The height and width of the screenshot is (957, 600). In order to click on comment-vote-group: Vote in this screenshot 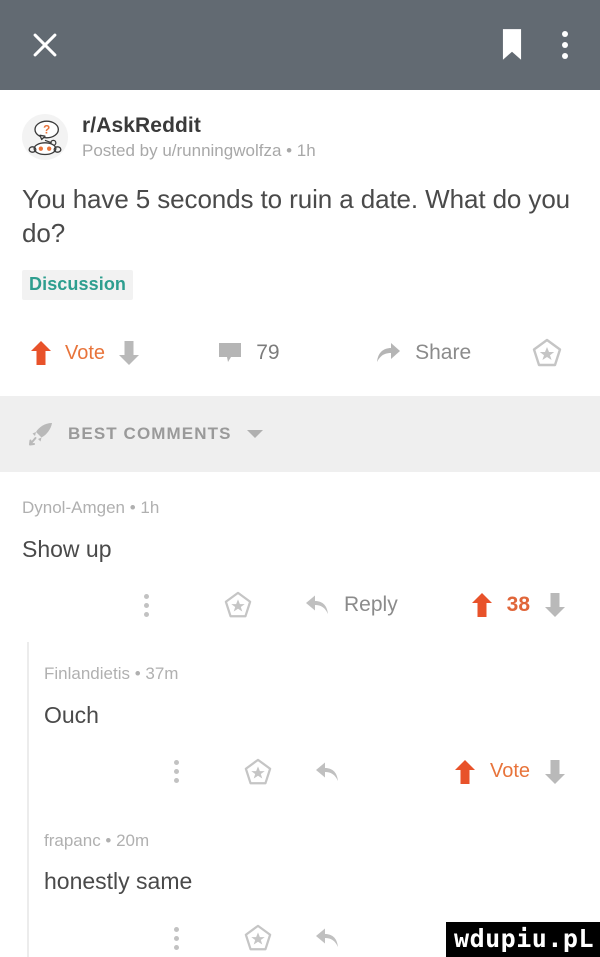, I will do `click(516, 772)`.